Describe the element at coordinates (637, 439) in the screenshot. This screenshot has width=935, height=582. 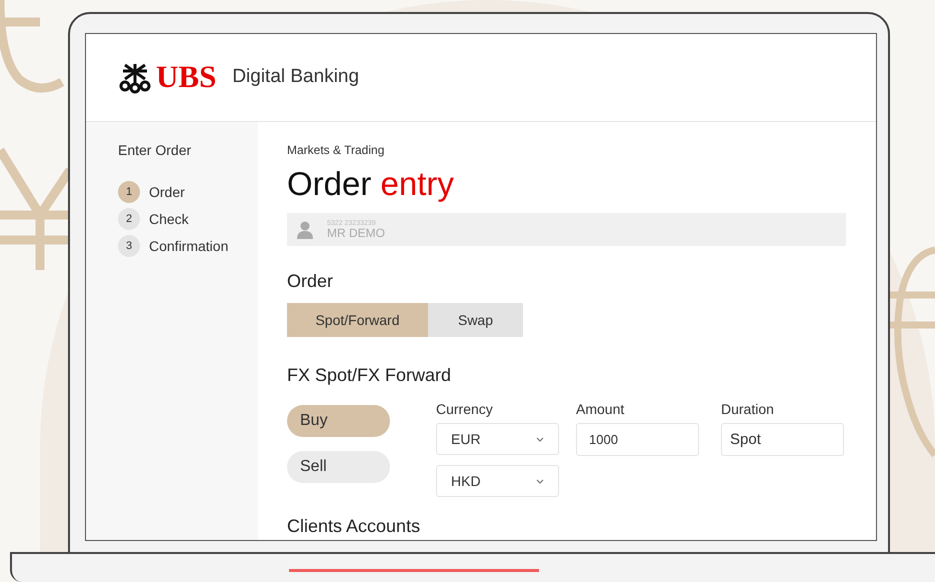
I see `amount-field: 1000` at that location.